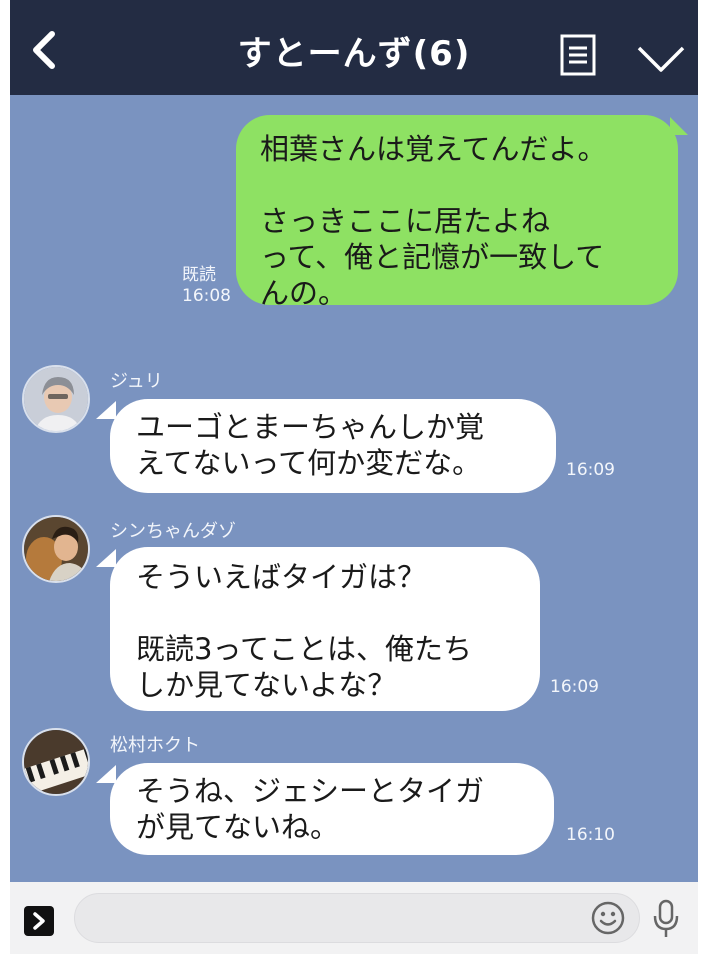 The height and width of the screenshot is (954, 703). What do you see at coordinates (580, 56) in the screenshot?
I see `menu-icon` at bounding box center [580, 56].